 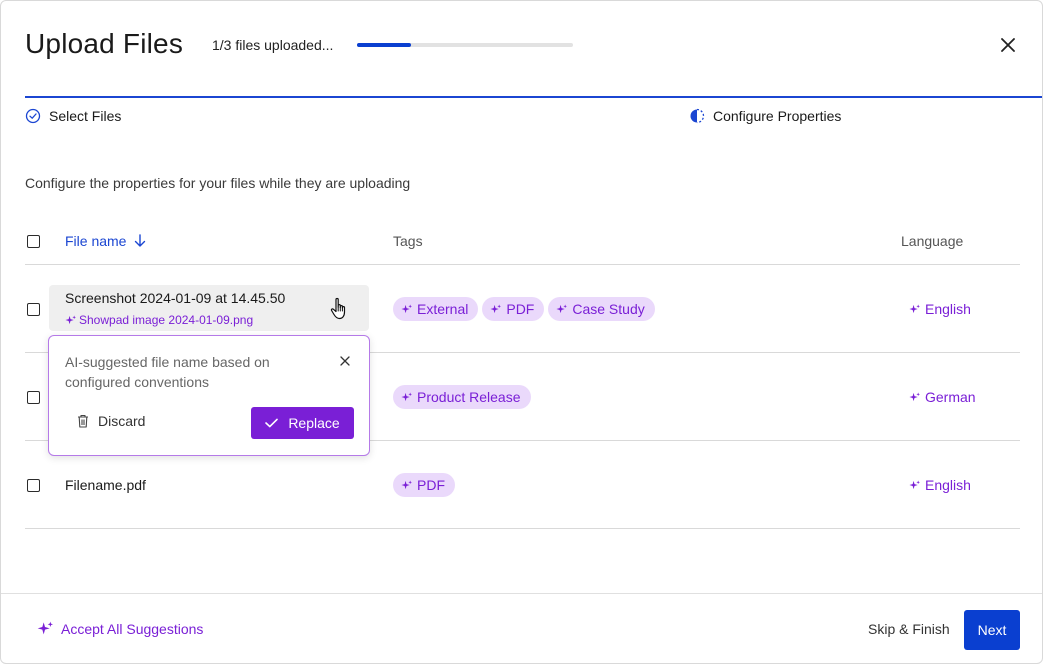 What do you see at coordinates (314, 423) in the screenshot?
I see `replace-label: Replace` at bounding box center [314, 423].